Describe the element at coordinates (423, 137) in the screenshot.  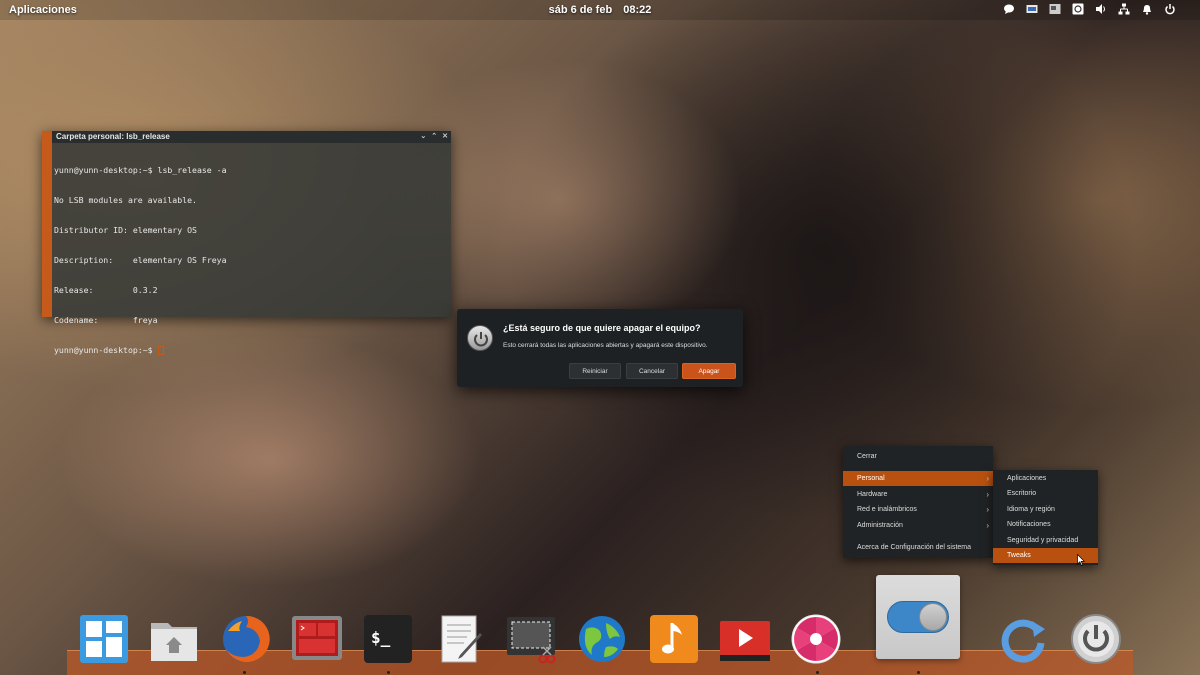
I see `minimize-icon: ⌄` at that location.